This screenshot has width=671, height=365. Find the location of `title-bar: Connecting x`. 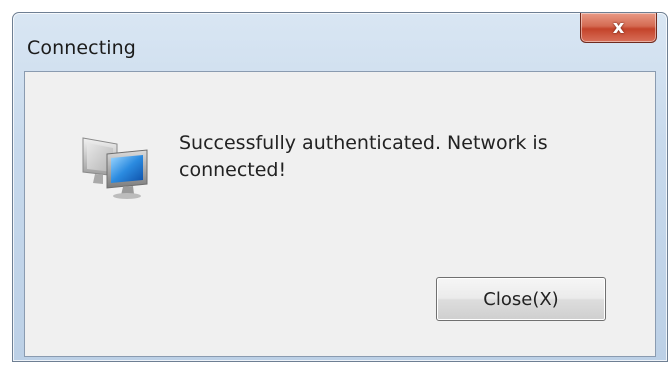

title-bar: Connecting x is located at coordinates (340, 41).